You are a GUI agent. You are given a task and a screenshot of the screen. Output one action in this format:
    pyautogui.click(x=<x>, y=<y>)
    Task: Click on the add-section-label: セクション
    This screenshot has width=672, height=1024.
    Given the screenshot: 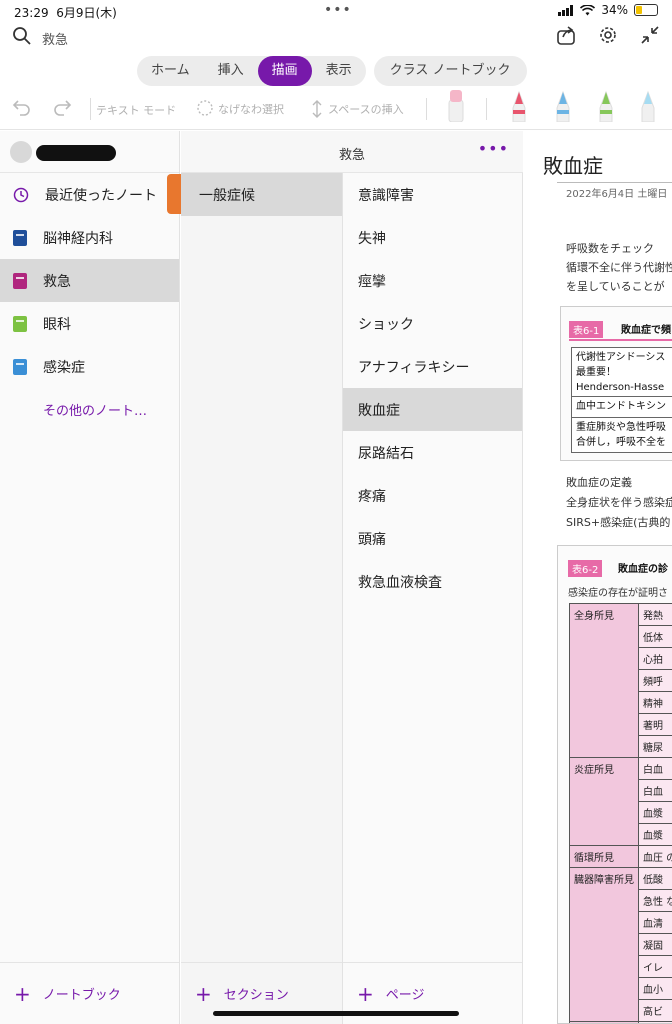 What is the action you would take?
    pyautogui.click(x=256, y=995)
    